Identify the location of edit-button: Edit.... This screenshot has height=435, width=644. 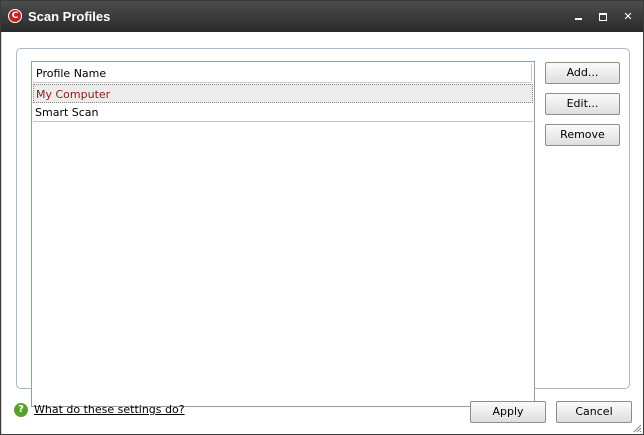
(582, 104).